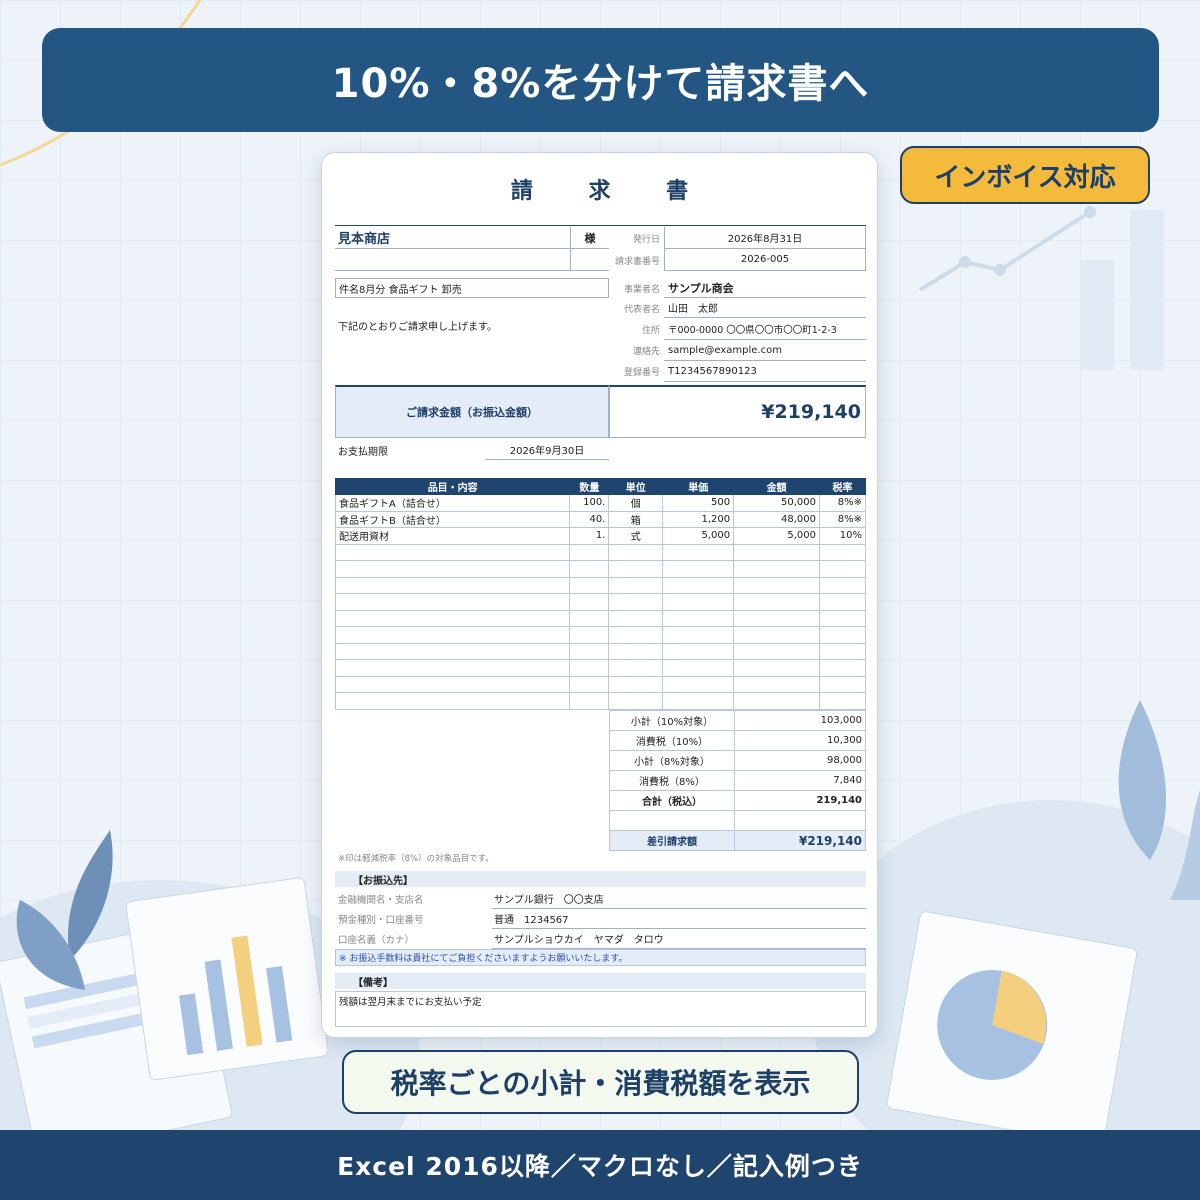  Describe the element at coordinates (776, 486) in the screenshot. I see `col-amount: 金額` at that location.